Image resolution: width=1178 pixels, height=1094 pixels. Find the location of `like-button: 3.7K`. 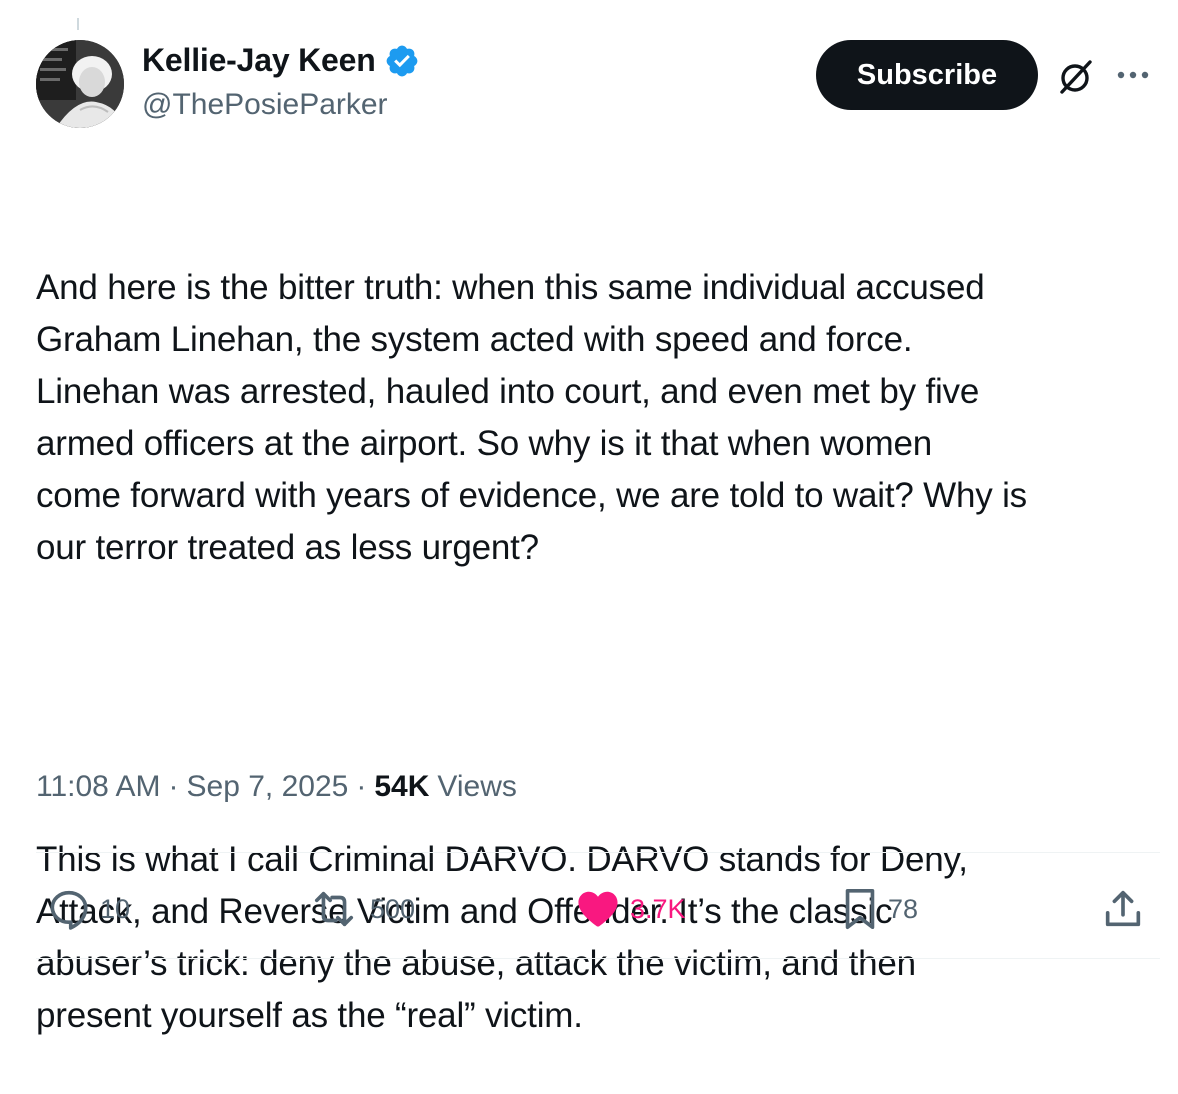

like-button: 3.7K is located at coordinates (630, 909).